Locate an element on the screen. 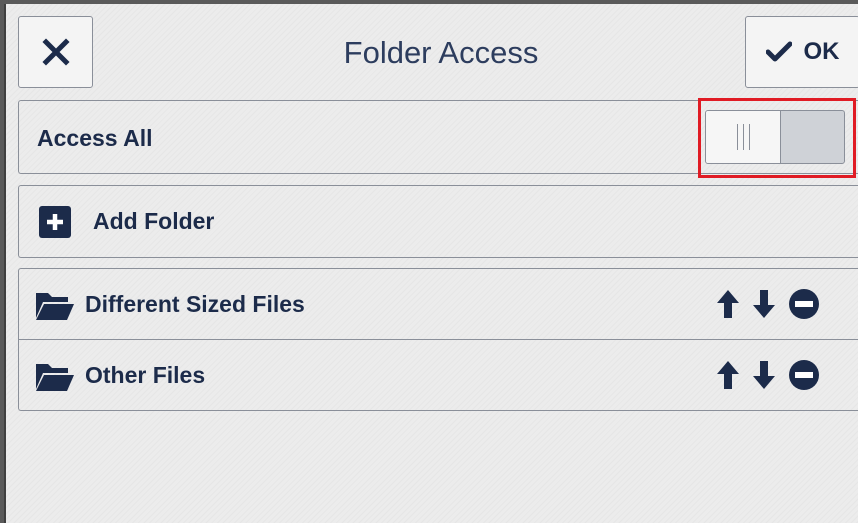  folder-name: Different Sized Files is located at coordinates (195, 304).